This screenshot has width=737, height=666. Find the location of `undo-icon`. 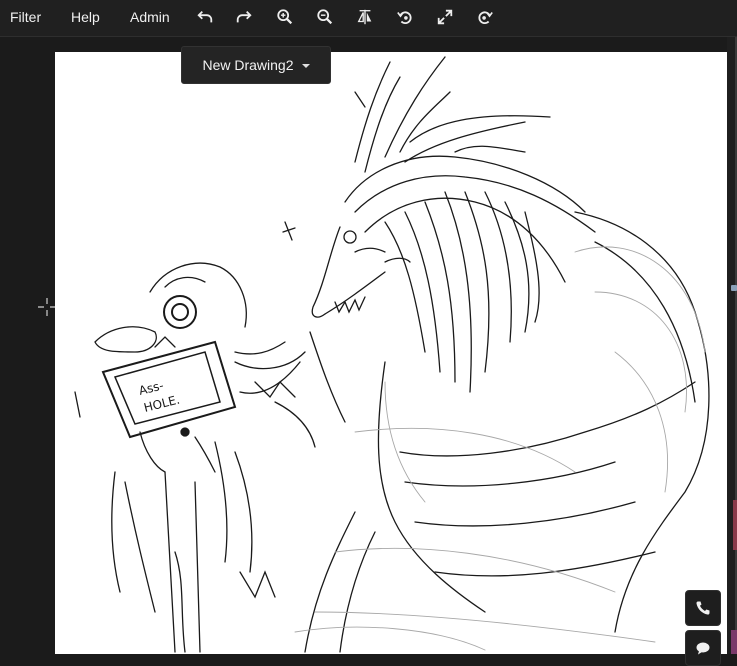

undo-icon is located at coordinates (205, 16).